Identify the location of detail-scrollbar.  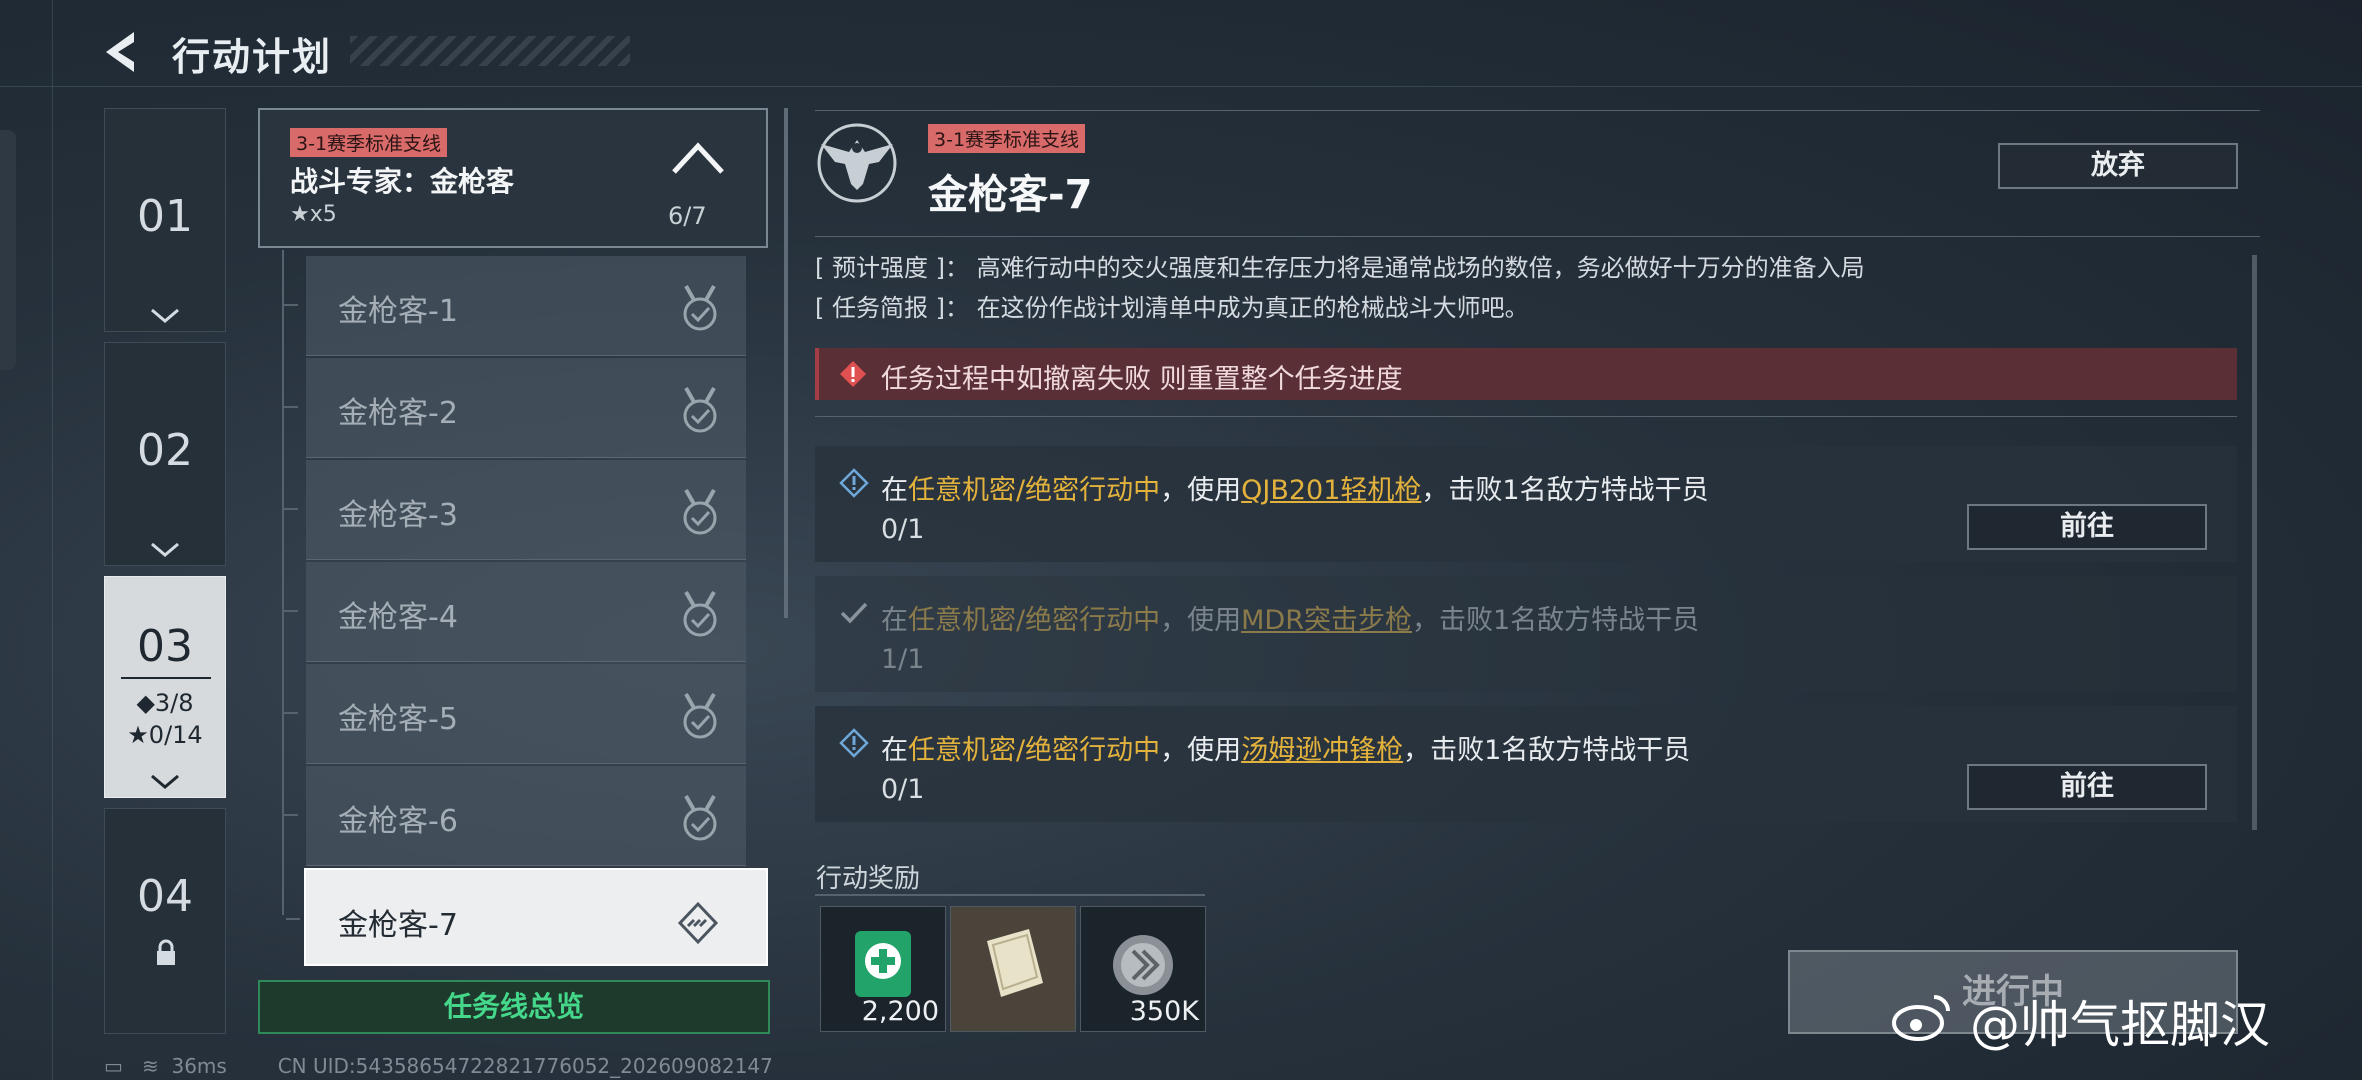
(2254, 542).